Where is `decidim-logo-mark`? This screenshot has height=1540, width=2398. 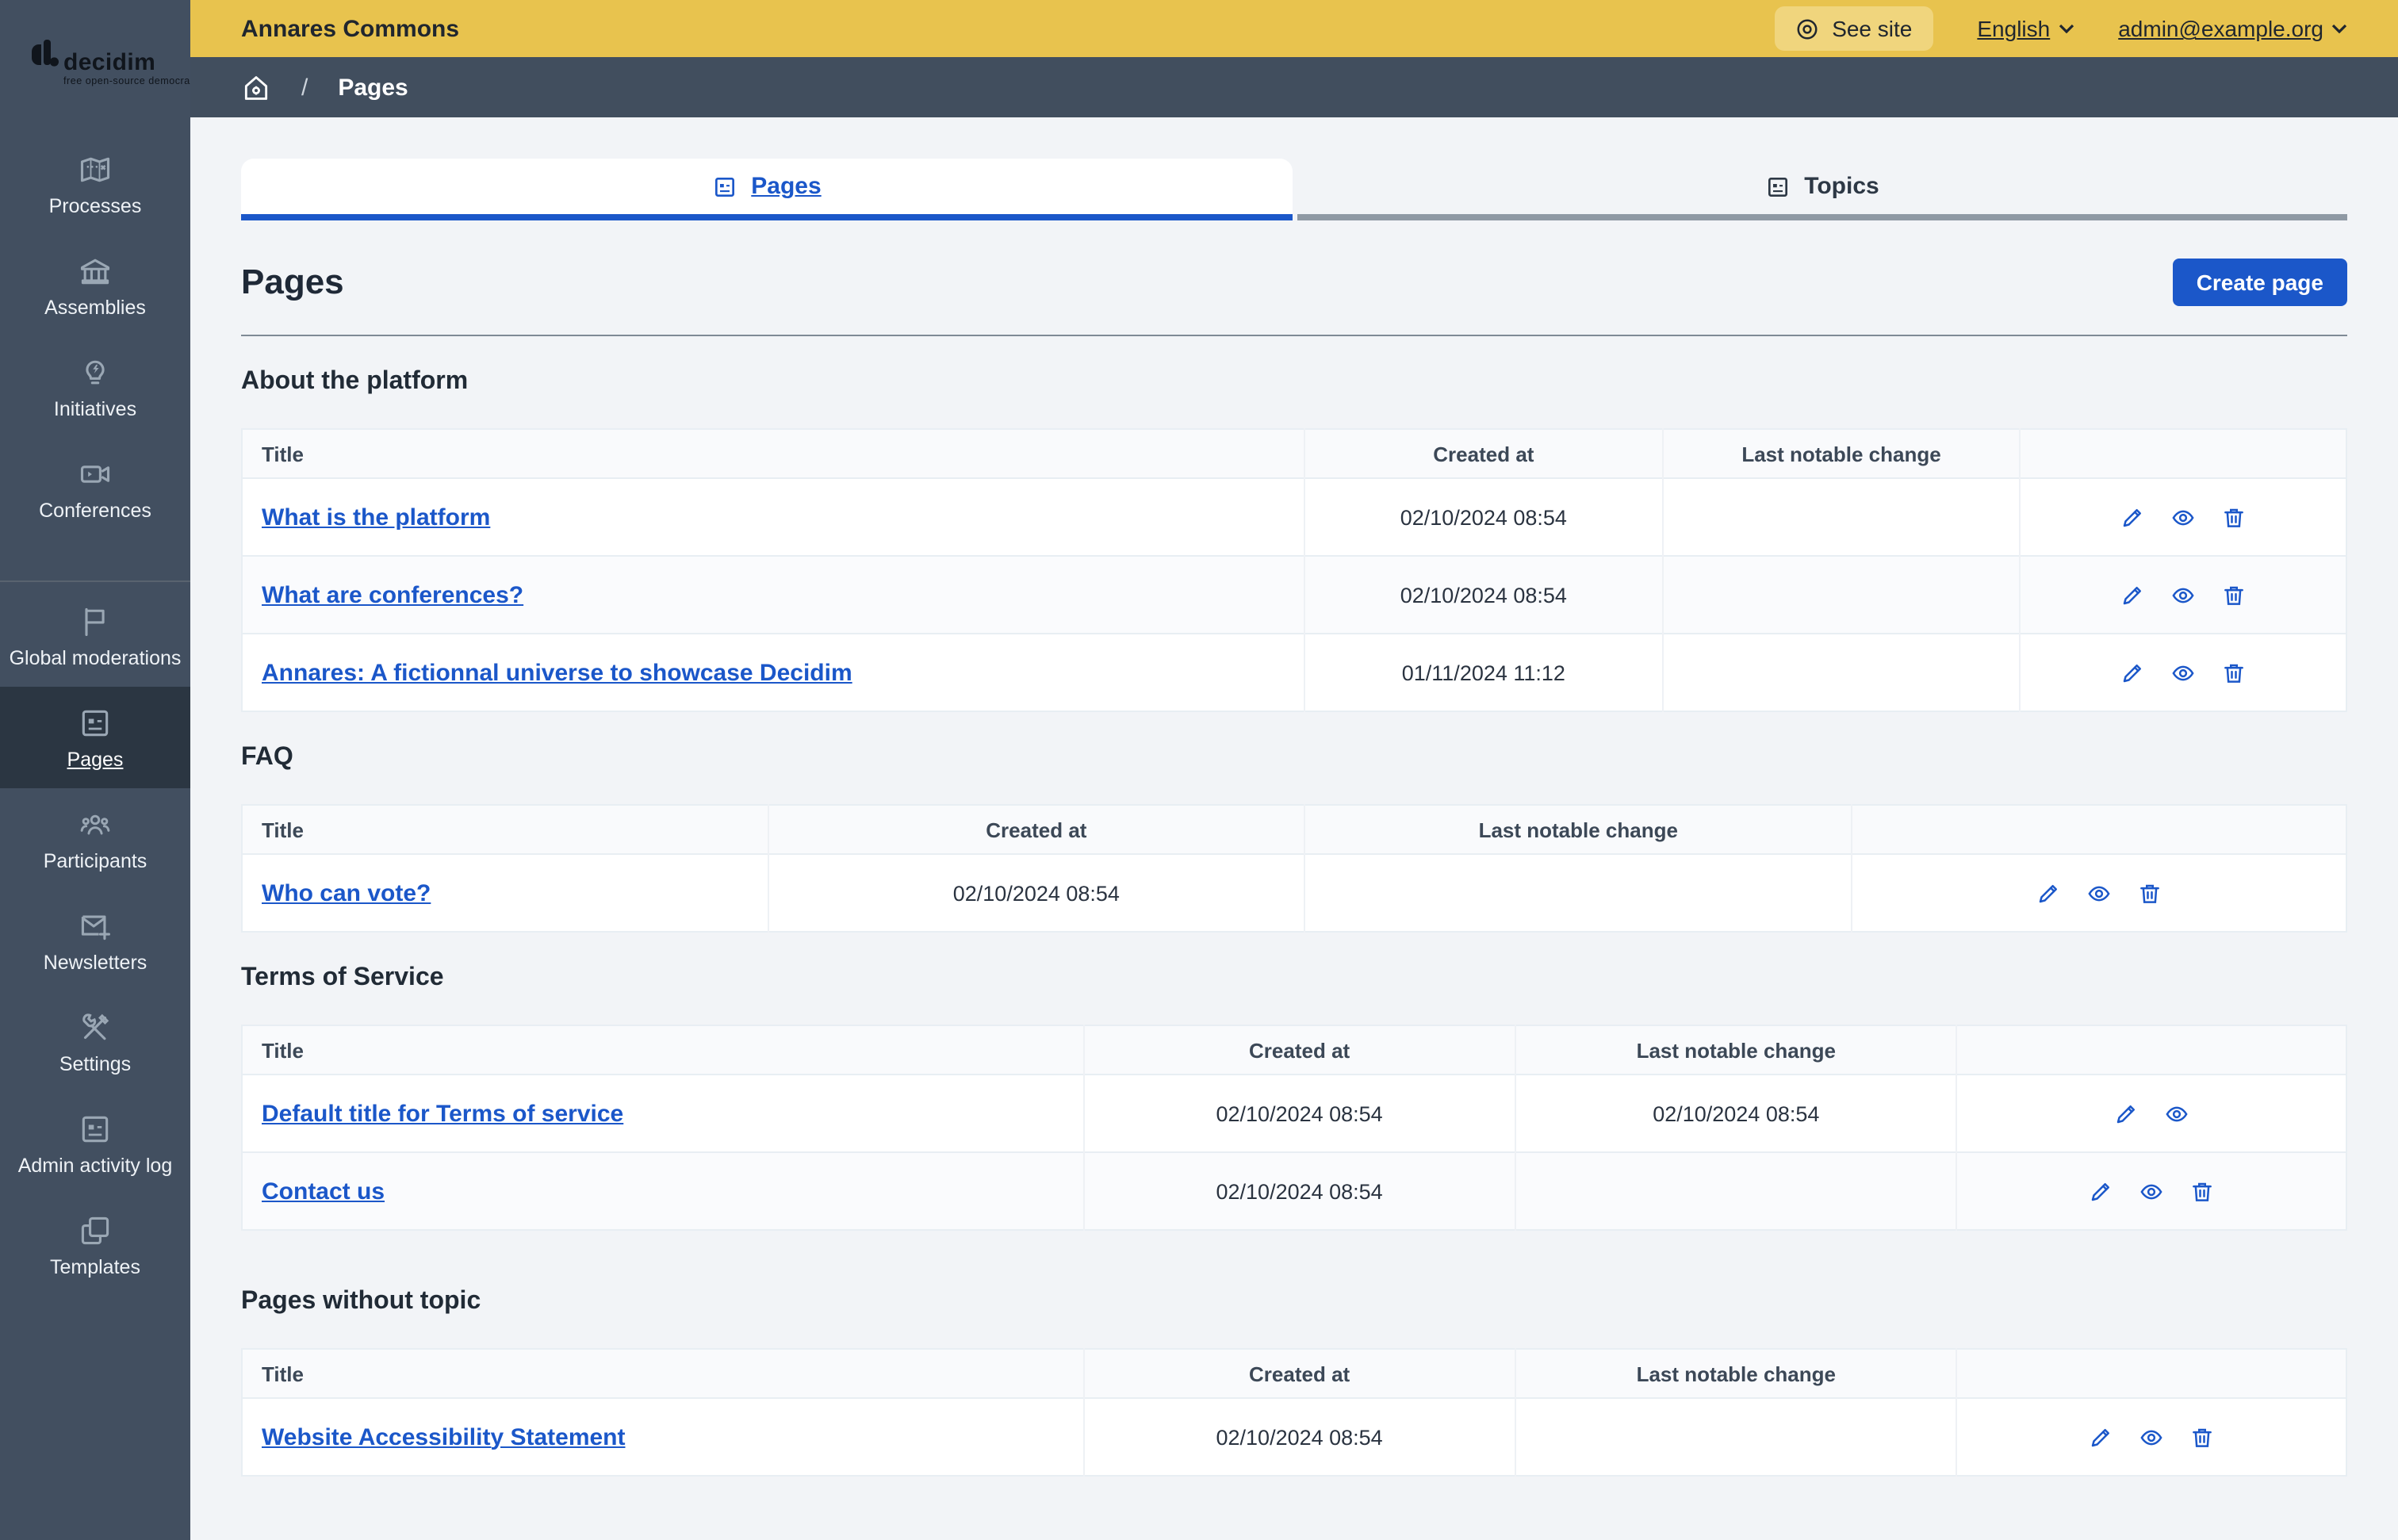 decidim-logo-mark is located at coordinates (46, 53).